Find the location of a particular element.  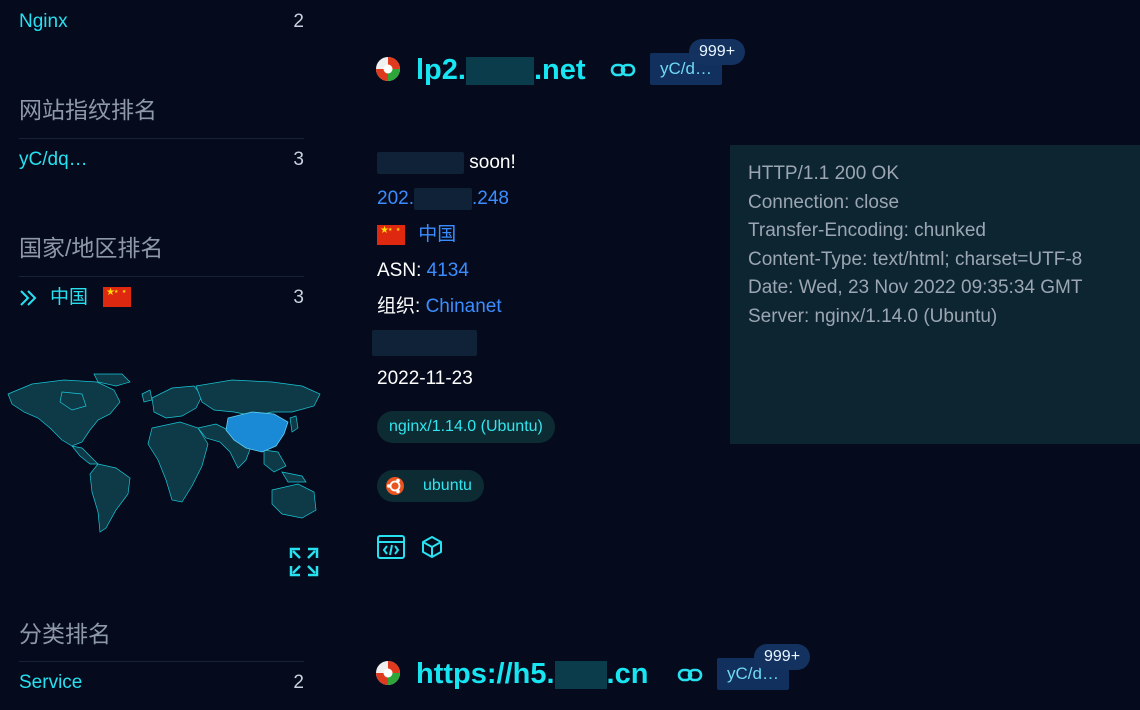

host-link: https://h5. .cn is located at coordinates (532, 674).